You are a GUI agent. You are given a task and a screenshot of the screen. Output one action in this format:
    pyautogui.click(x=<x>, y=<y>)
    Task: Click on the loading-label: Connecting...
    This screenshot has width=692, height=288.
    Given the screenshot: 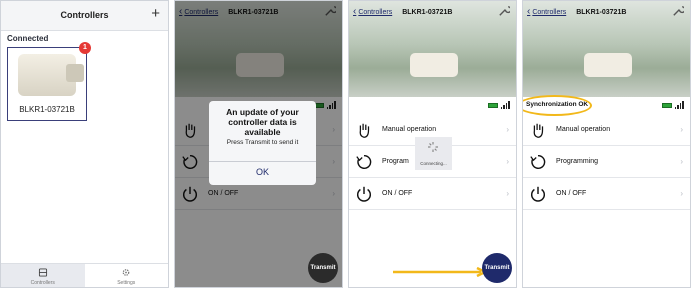 What is the action you would take?
    pyautogui.click(x=433, y=163)
    